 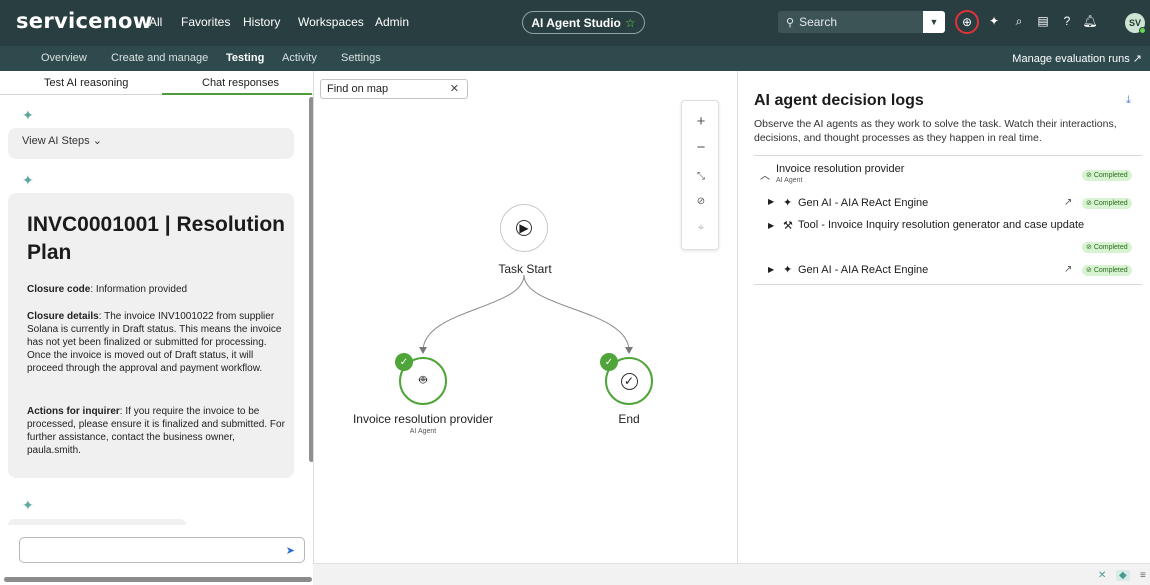 What do you see at coordinates (423, 379) in the screenshot?
I see `robot-icon: 🤖︎` at bounding box center [423, 379].